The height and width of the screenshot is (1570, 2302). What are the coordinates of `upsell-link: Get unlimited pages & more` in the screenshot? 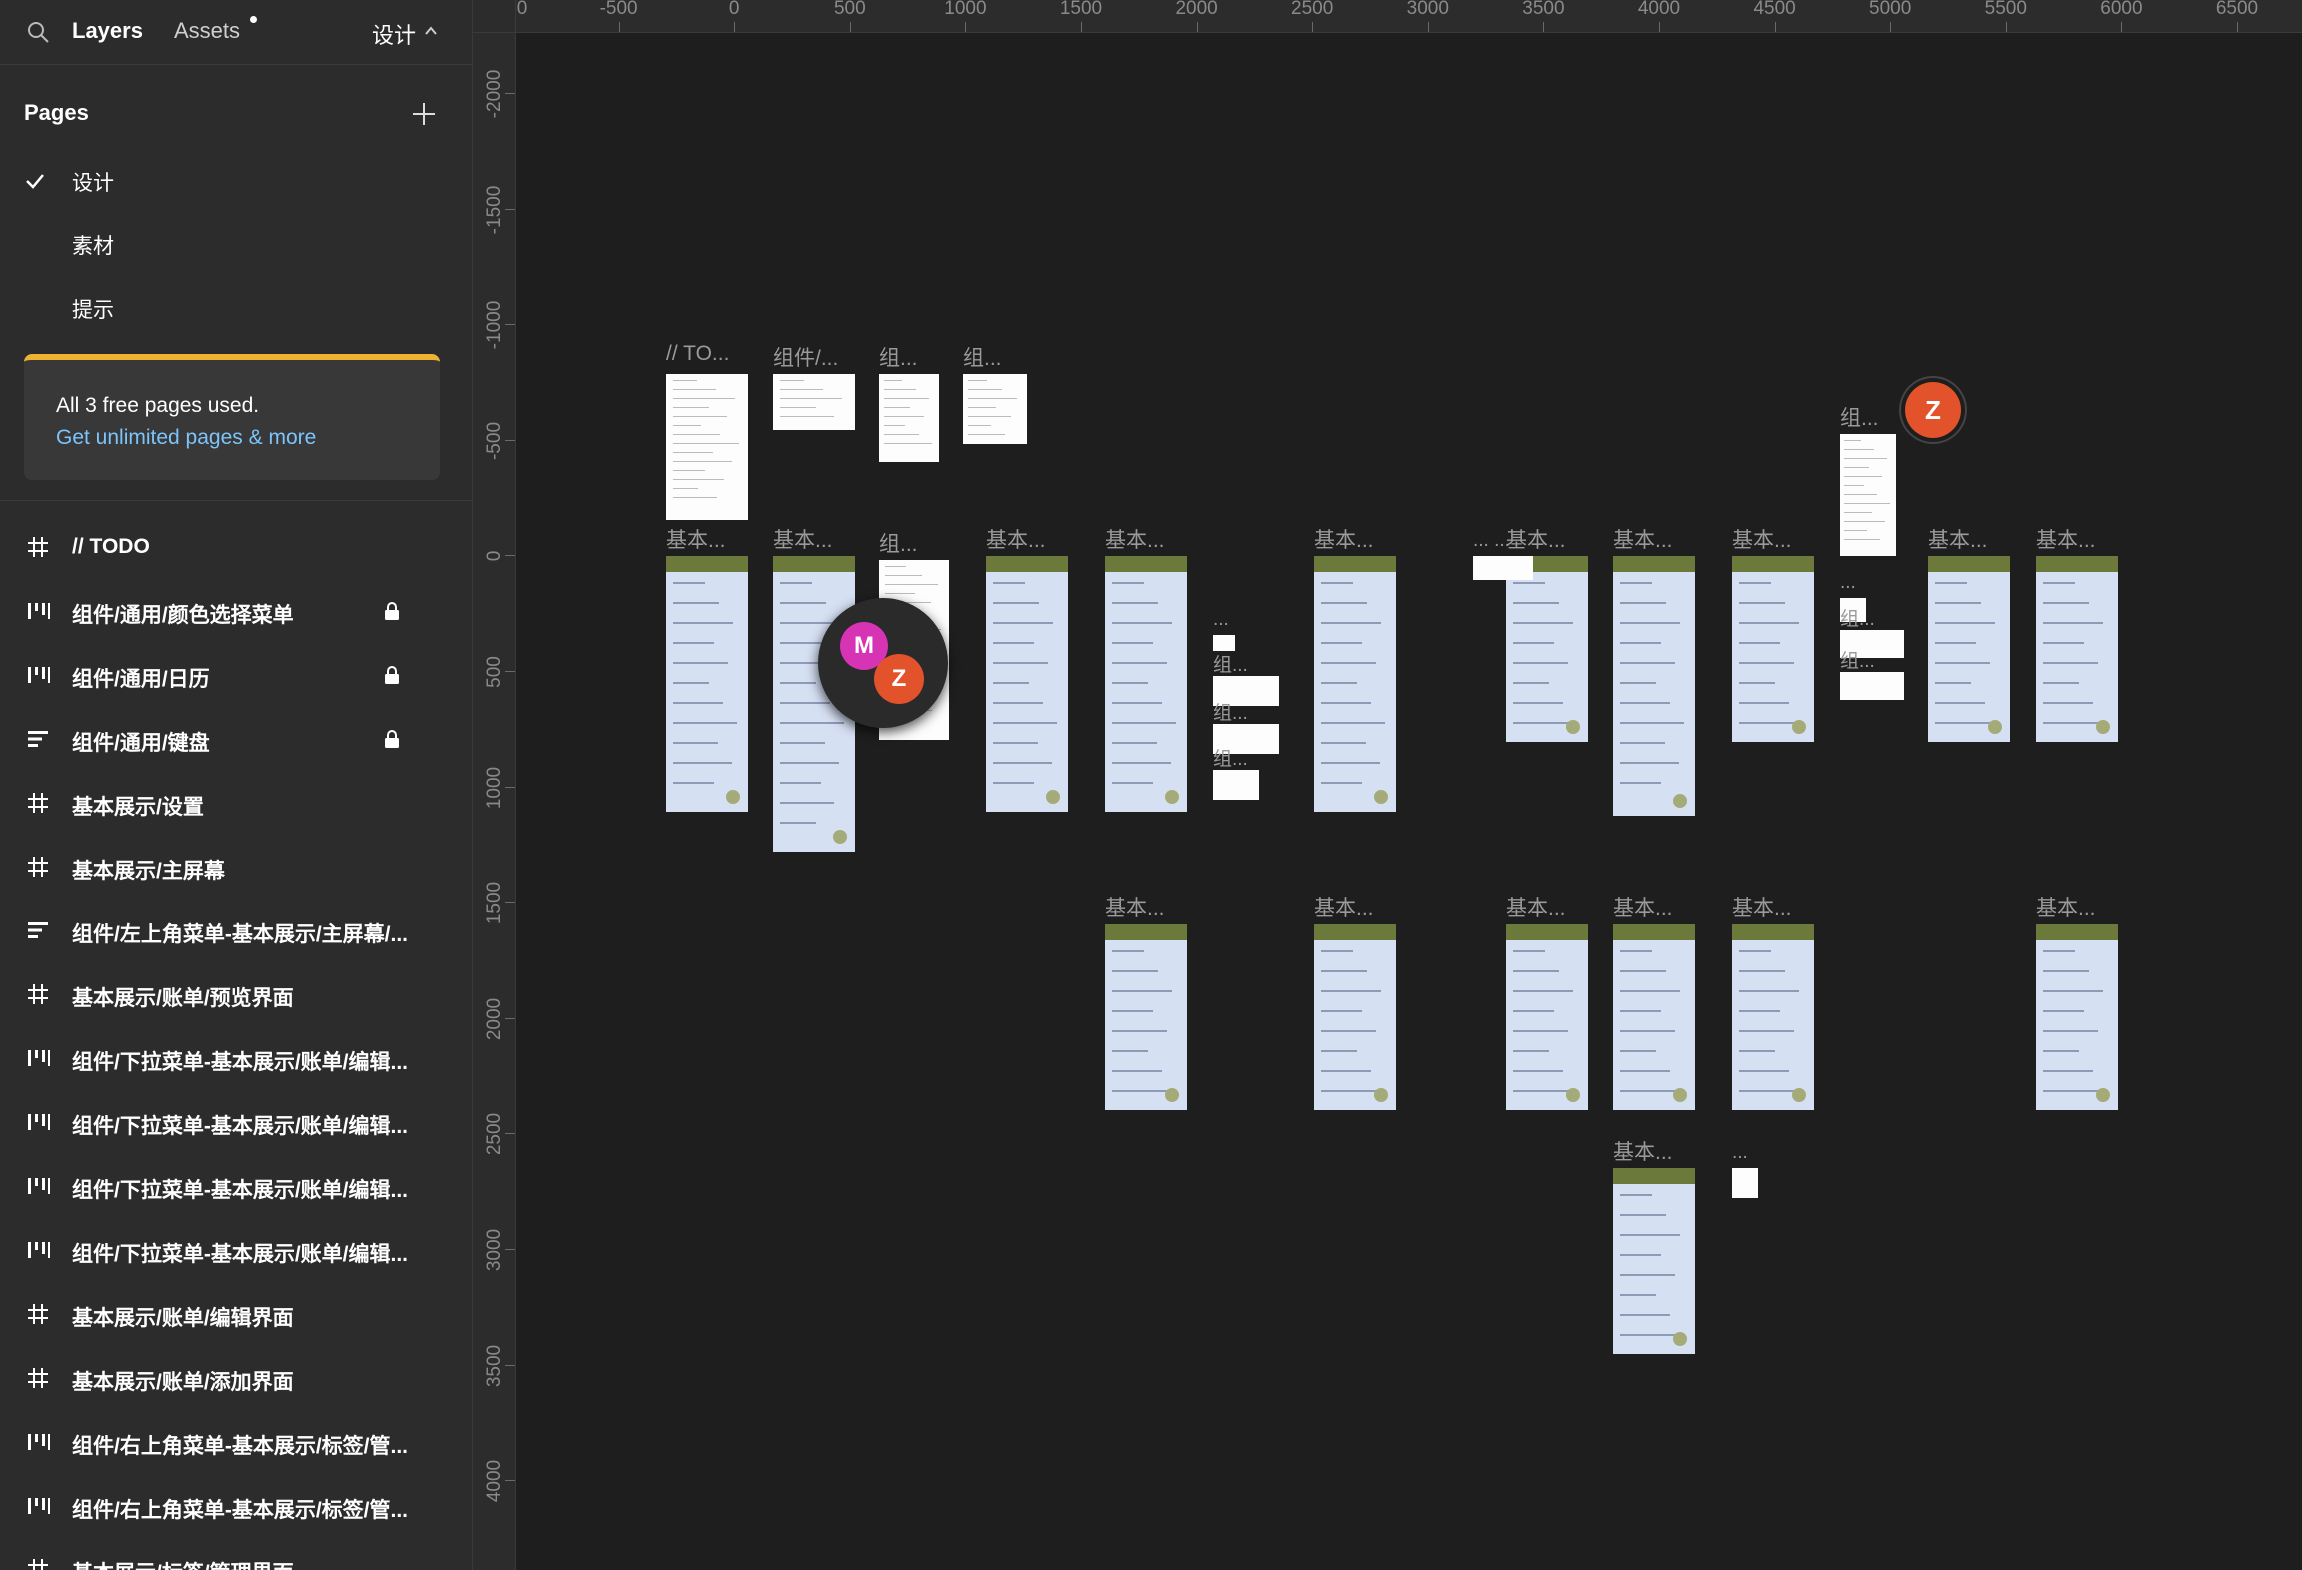 It's located at (186, 438).